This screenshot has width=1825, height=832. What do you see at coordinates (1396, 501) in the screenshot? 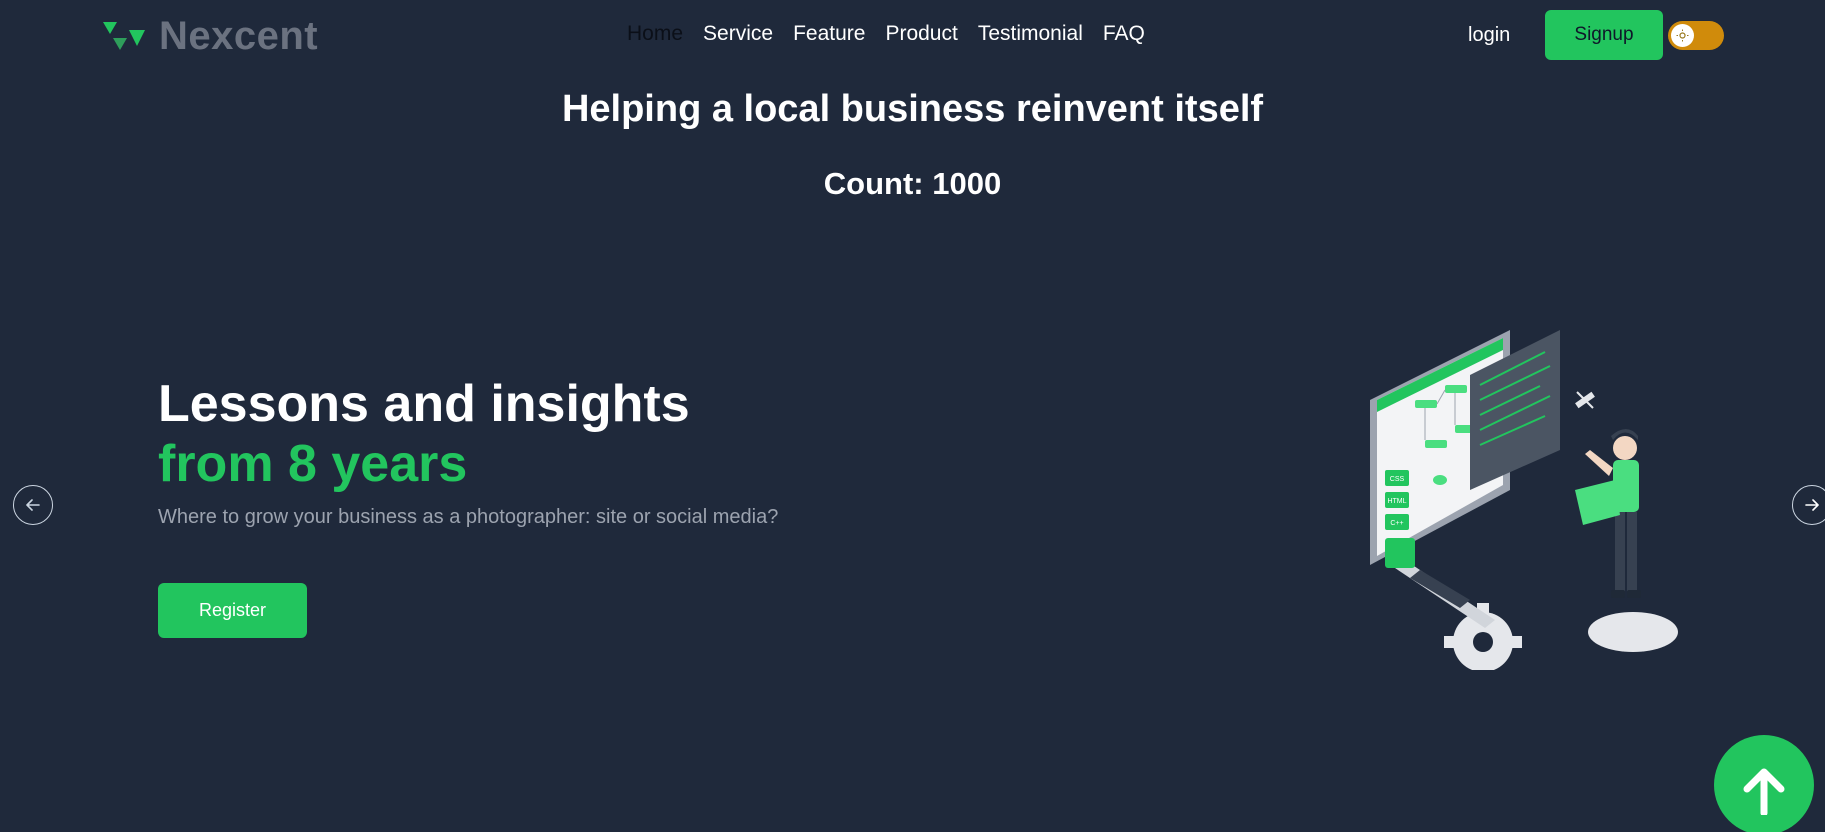
I see `illustration-code-label: HTML` at bounding box center [1396, 501].